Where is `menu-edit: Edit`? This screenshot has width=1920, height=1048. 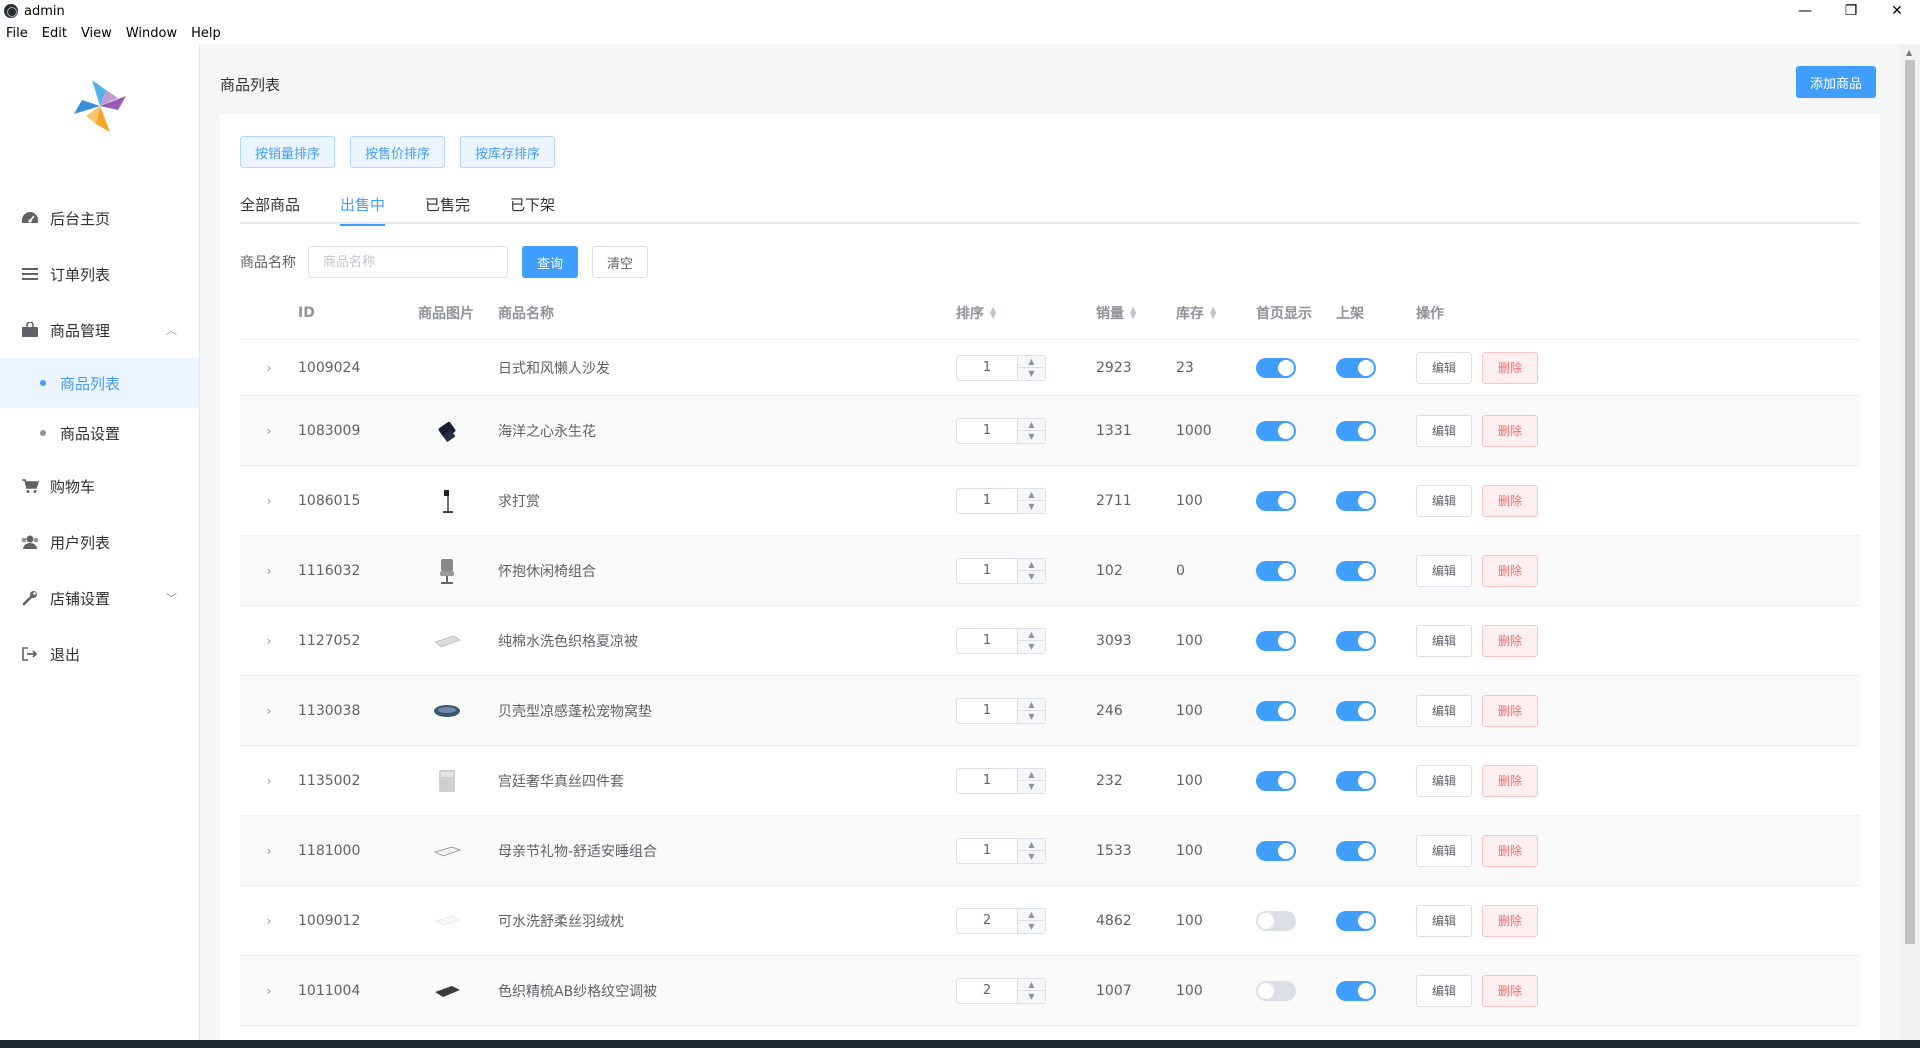 menu-edit: Edit is located at coordinates (54, 33).